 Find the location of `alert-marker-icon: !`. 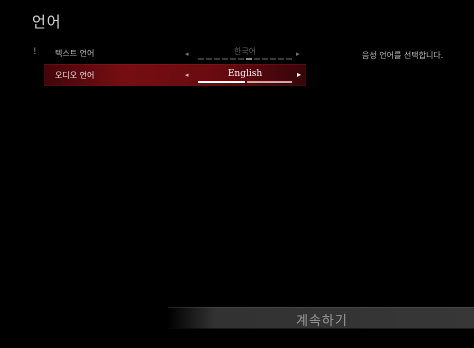

alert-marker-icon: ! is located at coordinates (35, 52).